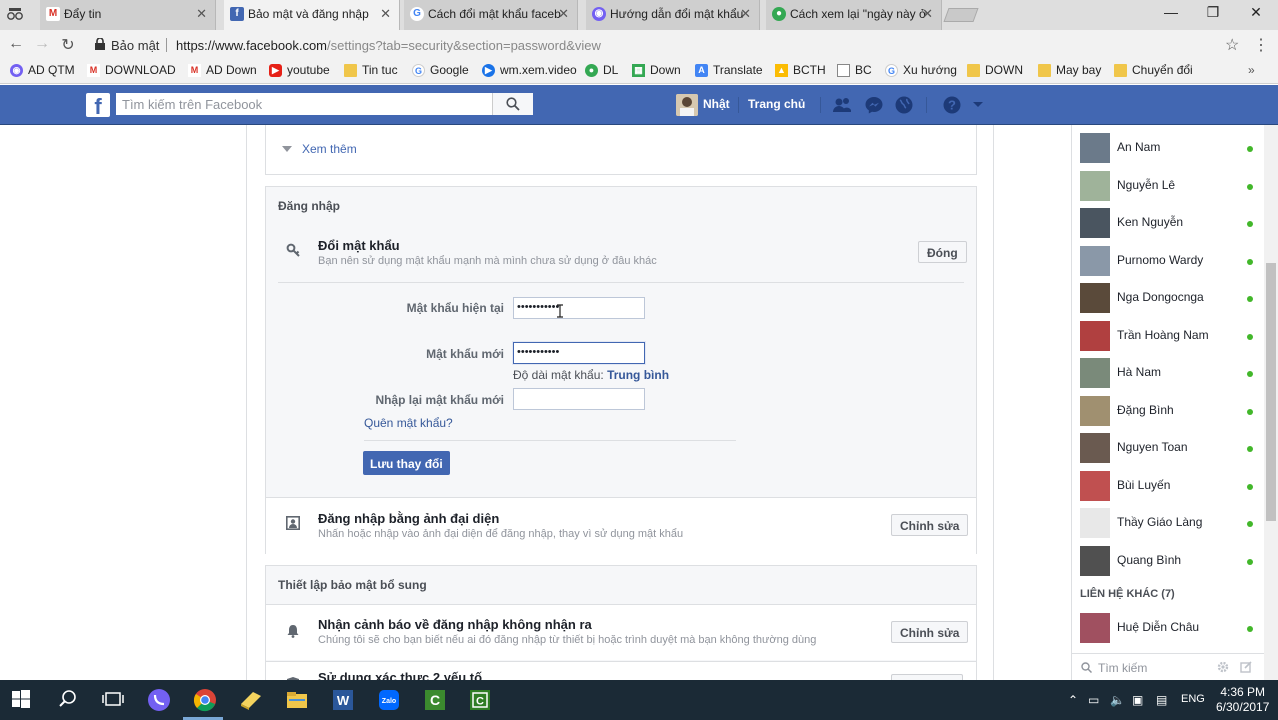 This screenshot has width=1278, height=720. I want to click on gmail-icon: M, so click(53, 14).